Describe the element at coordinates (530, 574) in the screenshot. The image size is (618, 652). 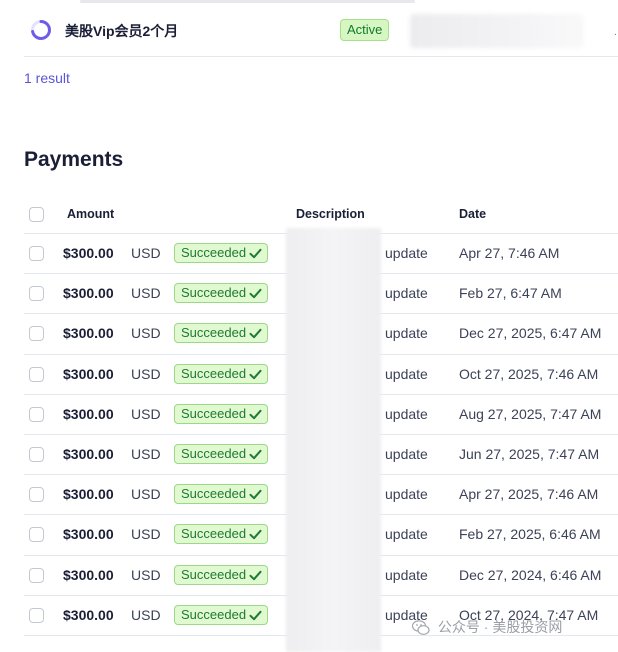
I see `payment-date: Dec 27, 2024, 6:46 AM` at that location.